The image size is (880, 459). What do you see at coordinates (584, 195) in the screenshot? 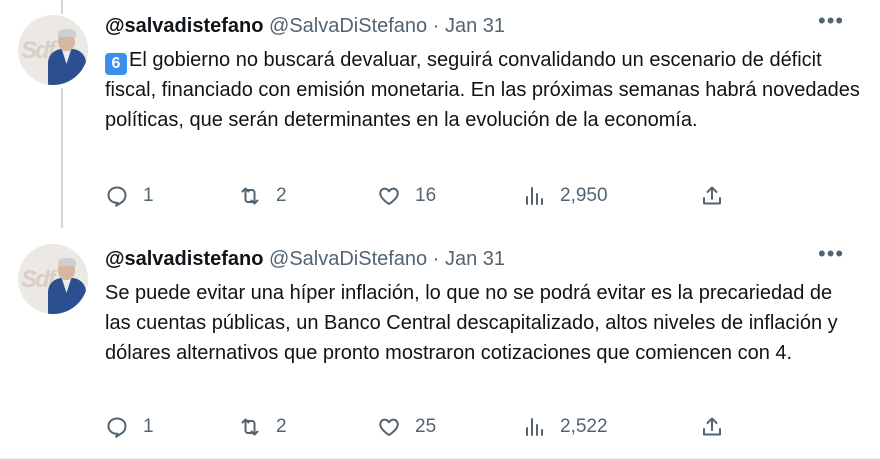
I see `views-count: 2,950` at bounding box center [584, 195].